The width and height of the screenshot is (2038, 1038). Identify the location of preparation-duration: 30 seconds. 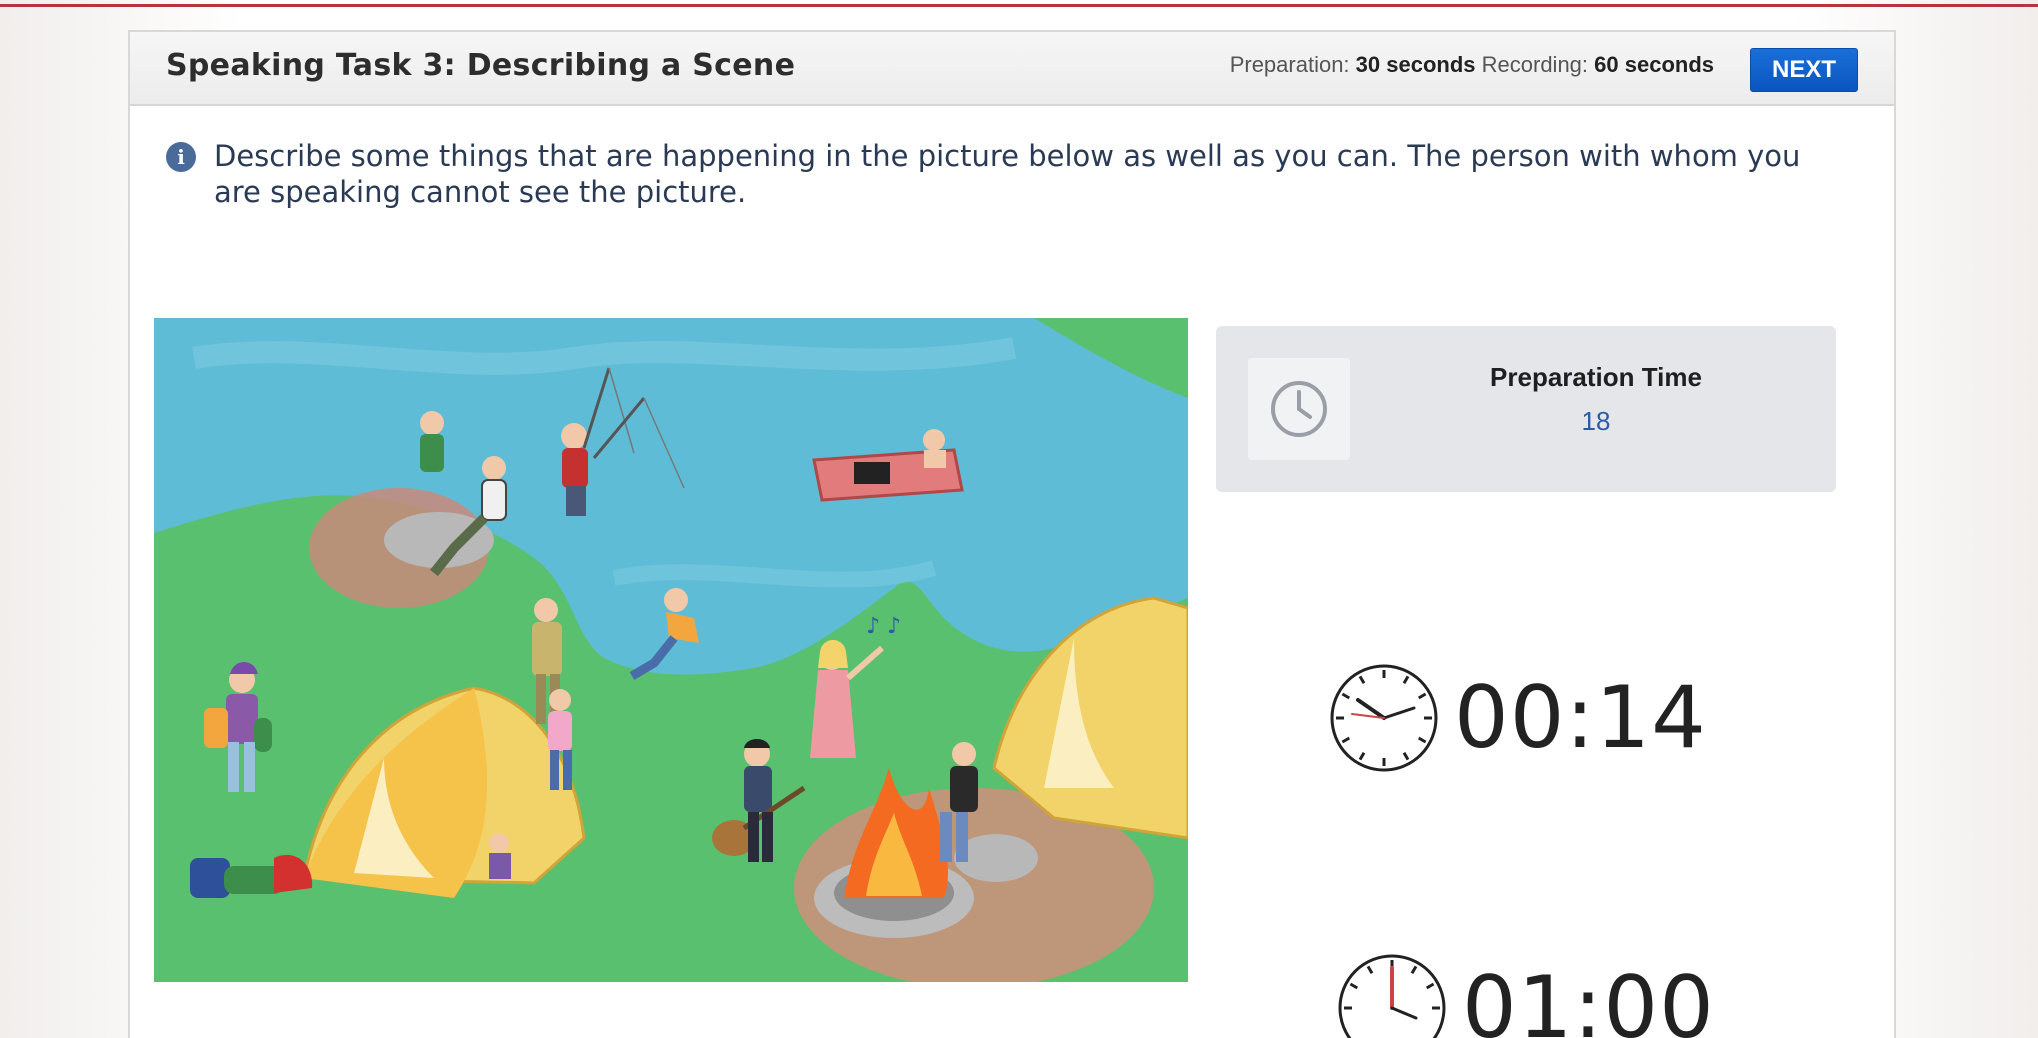
(1415, 64).